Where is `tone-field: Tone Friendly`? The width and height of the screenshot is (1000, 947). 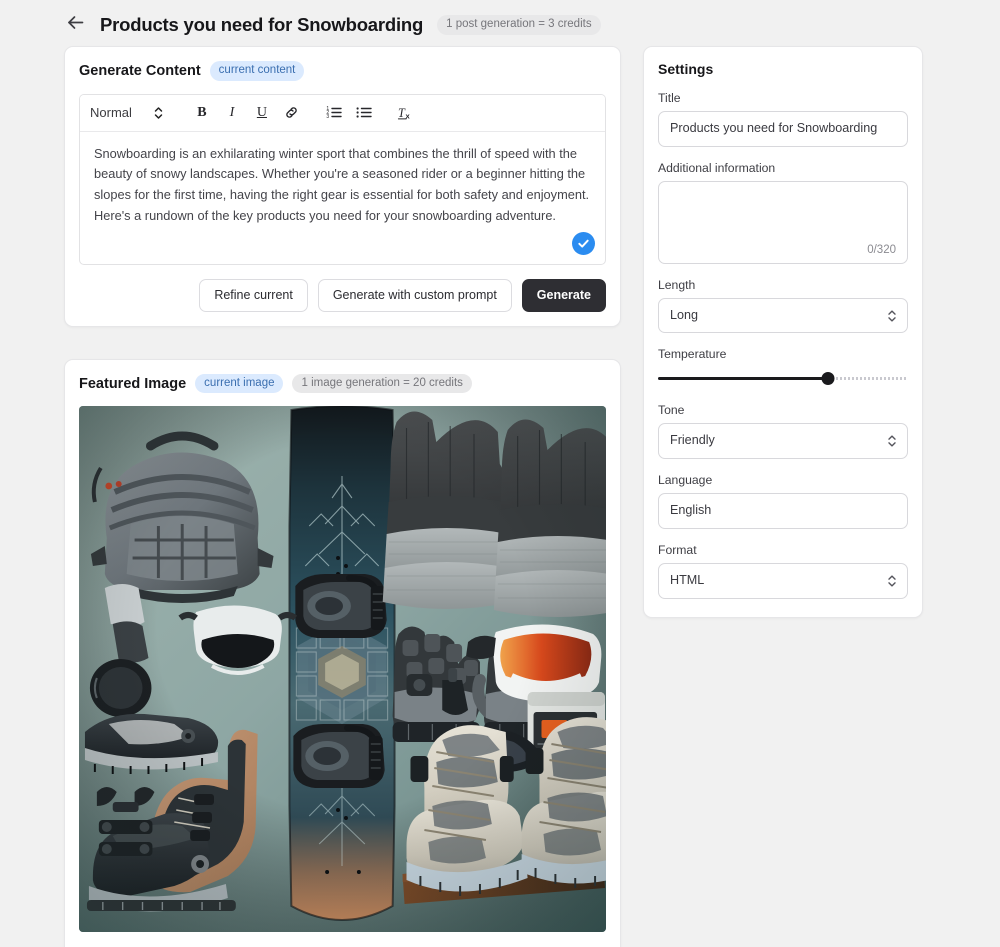
tone-field: Tone Friendly is located at coordinates (783, 431).